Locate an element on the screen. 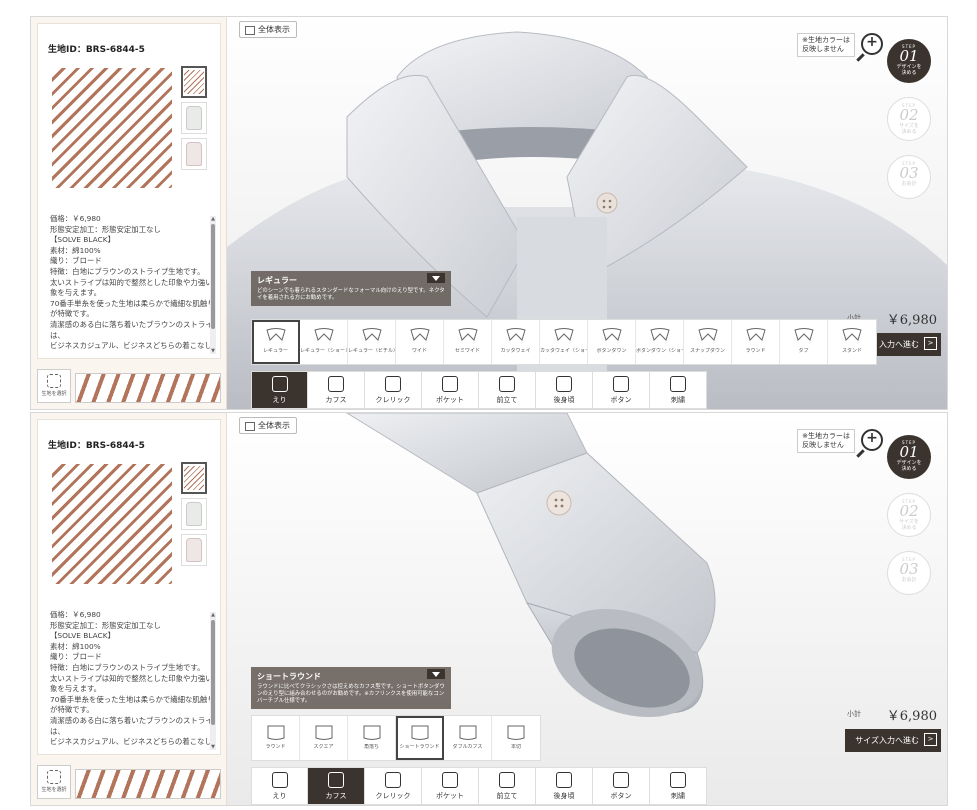  collar-option: スナップダウン is located at coordinates (708, 342).